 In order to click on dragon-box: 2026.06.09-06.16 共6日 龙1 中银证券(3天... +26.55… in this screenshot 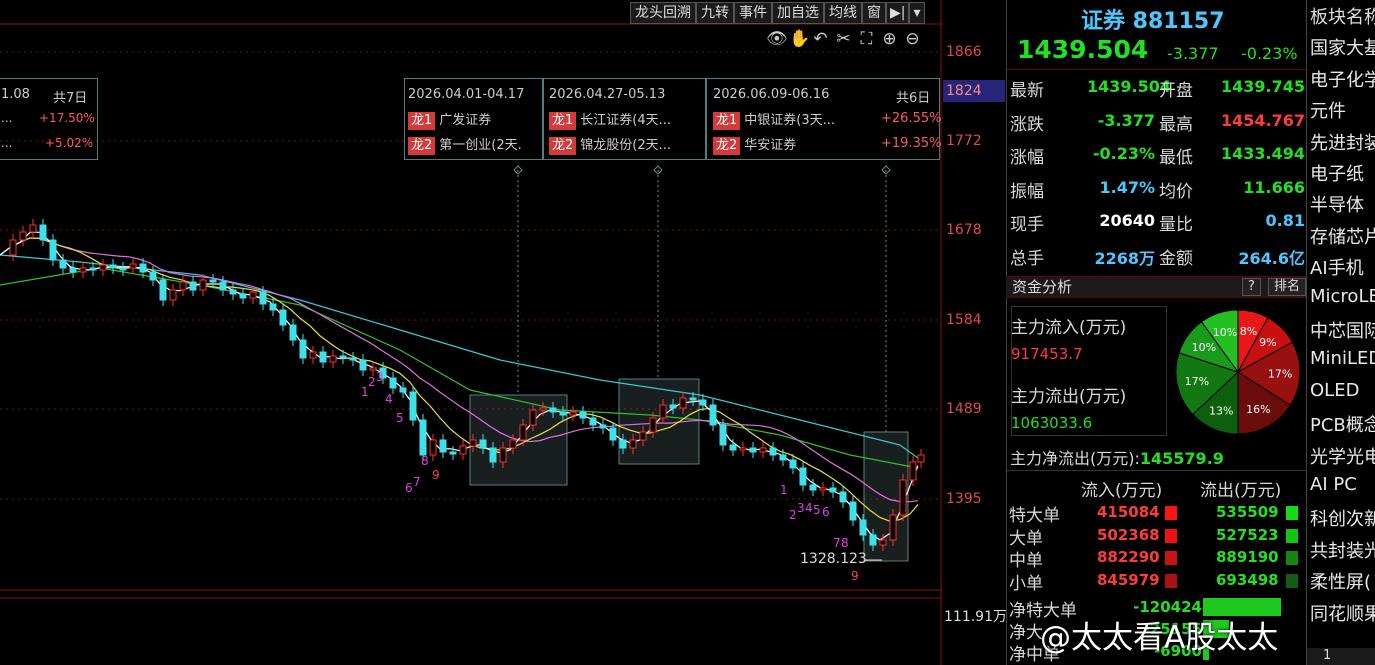, I will do `click(823, 119)`.